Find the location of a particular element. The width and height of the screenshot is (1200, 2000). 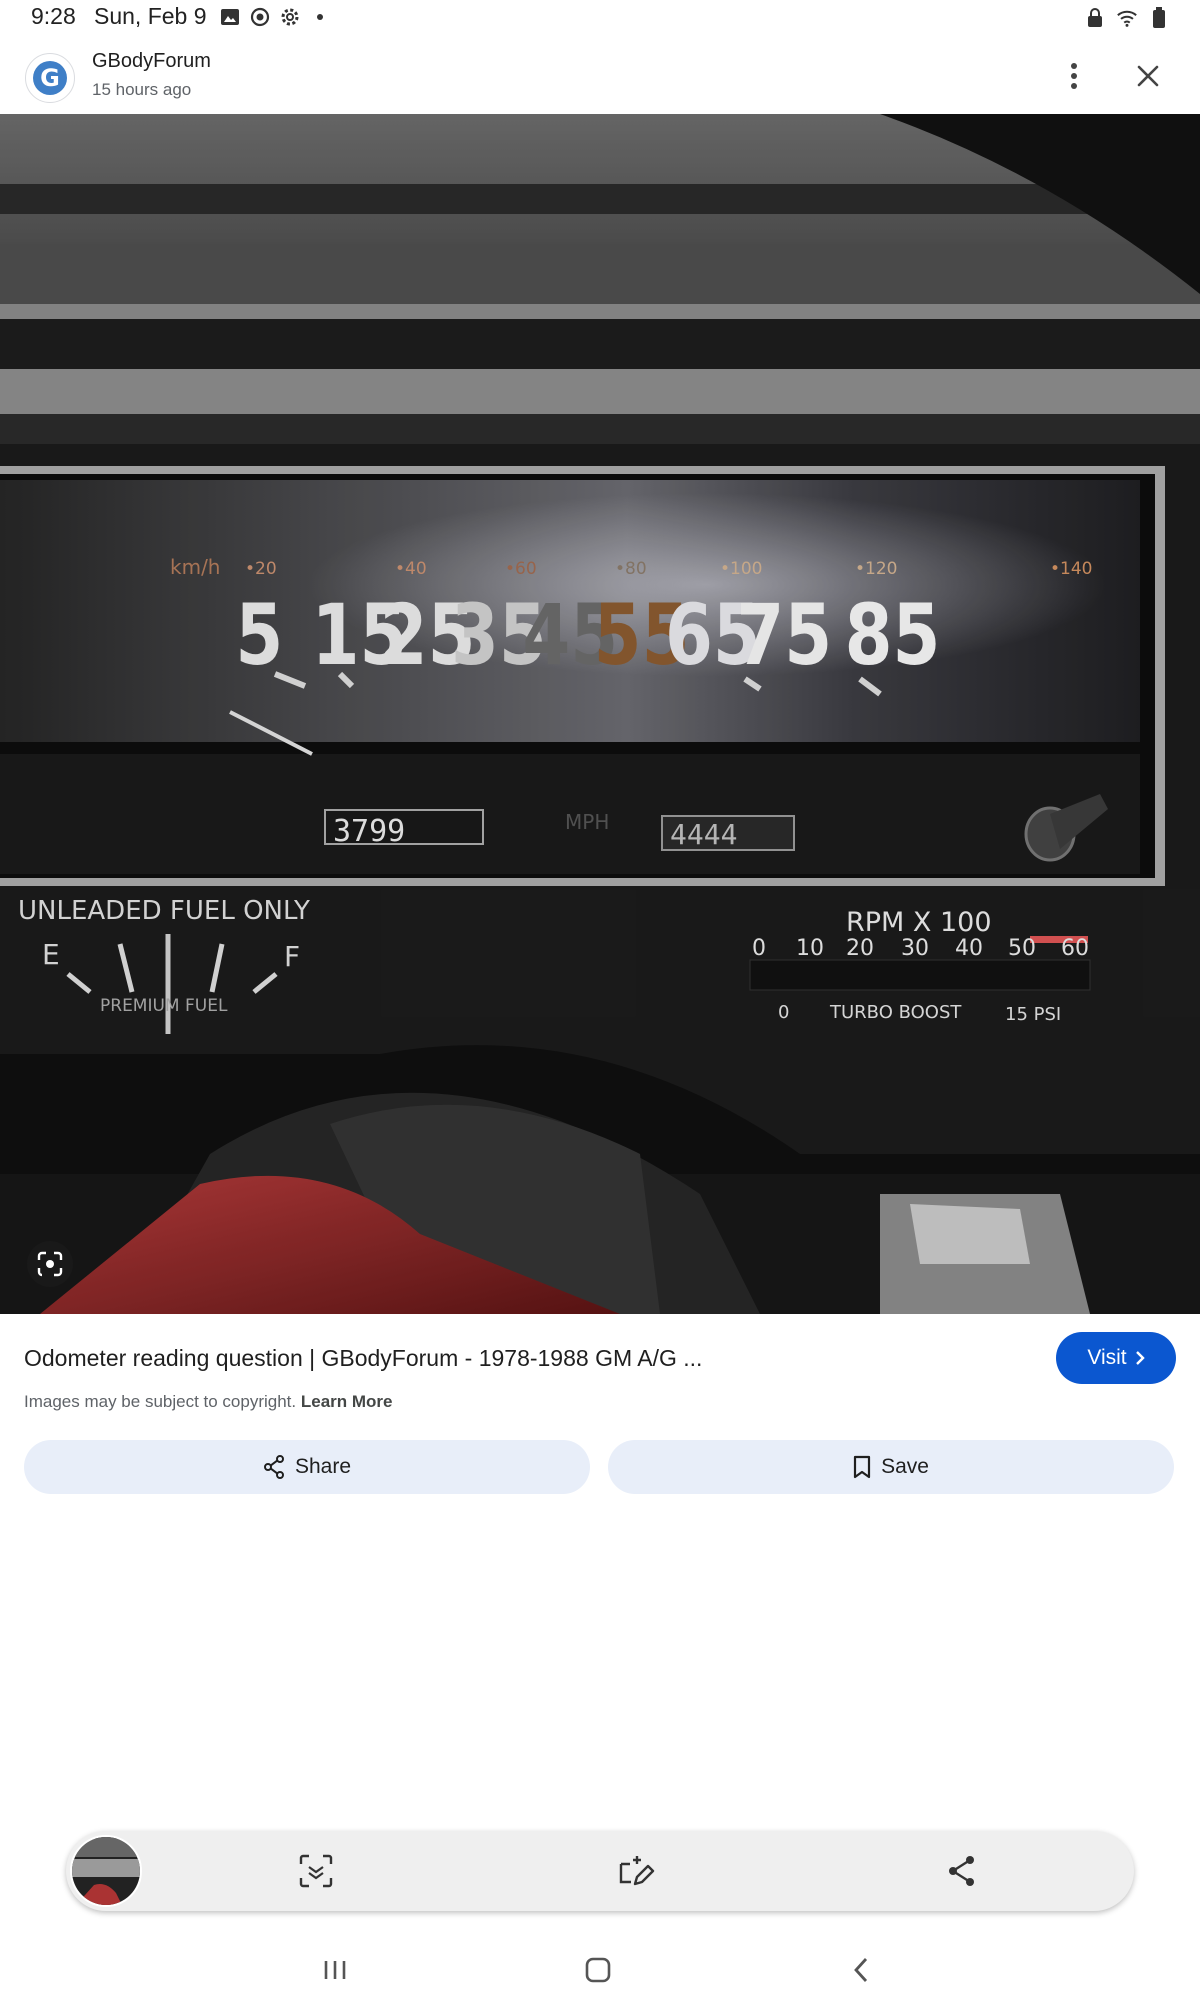

status-icons-right is located at coordinates (1127, 18).